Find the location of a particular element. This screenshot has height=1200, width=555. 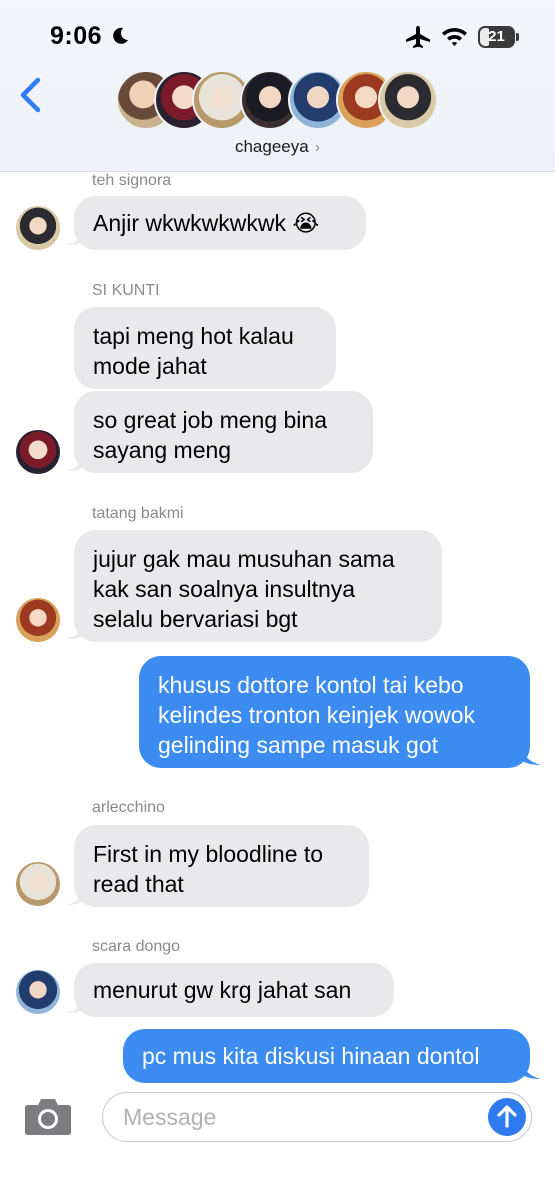

group-avatars is located at coordinates (277, 100).